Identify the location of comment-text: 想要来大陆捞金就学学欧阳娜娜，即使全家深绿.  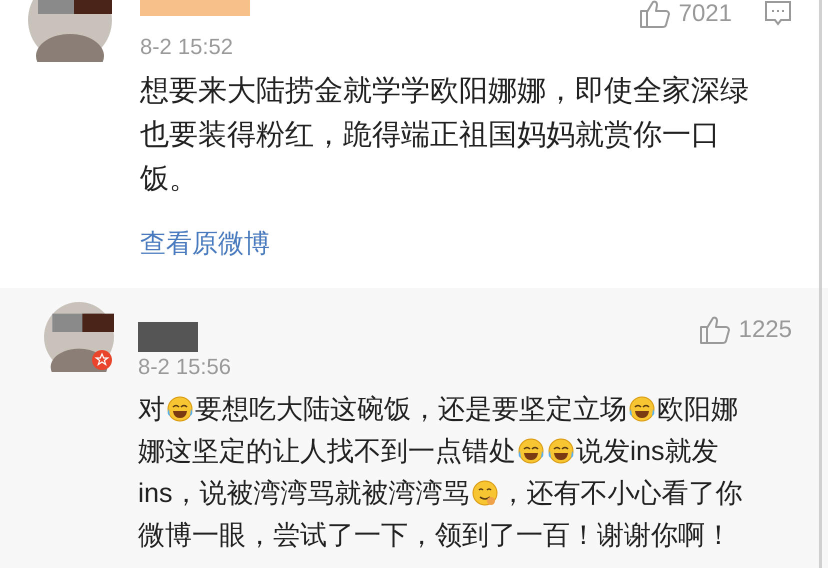
(444, 92).